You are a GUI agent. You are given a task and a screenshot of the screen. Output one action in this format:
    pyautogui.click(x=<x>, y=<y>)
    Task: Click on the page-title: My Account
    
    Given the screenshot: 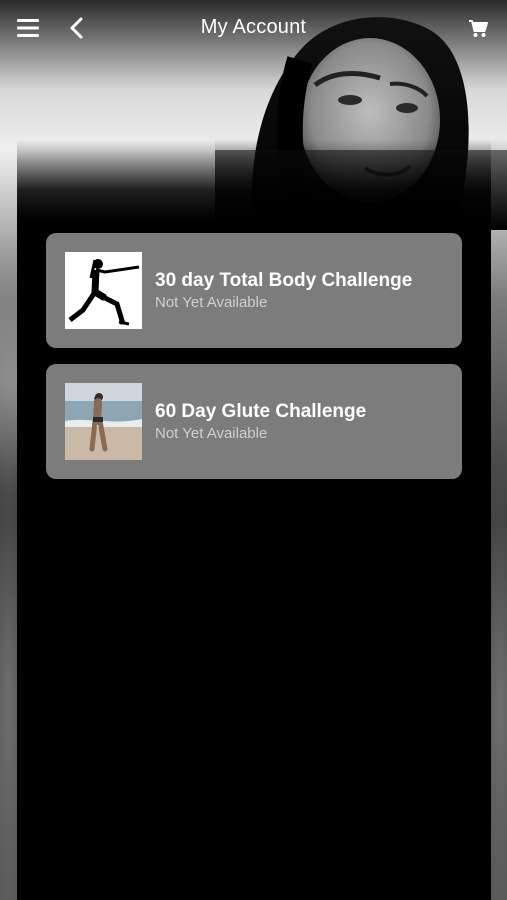 What is the action you would take?
    pyautogui.click(x=253, y=27)
    